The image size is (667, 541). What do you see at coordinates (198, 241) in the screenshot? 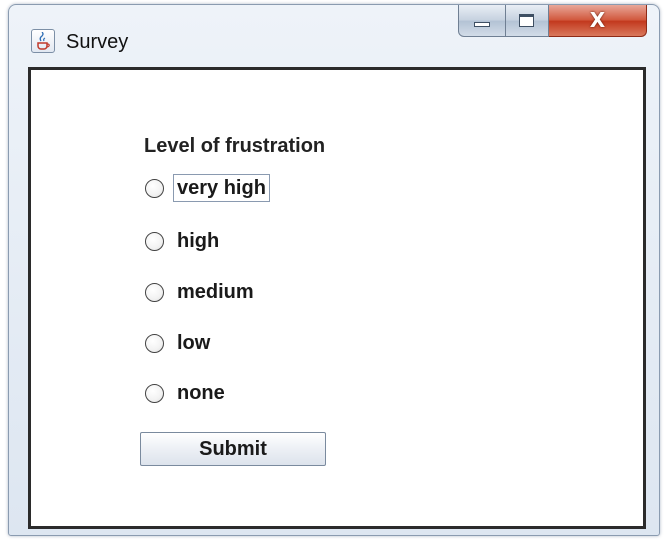
I see `radio-label: high` at bounding box center [198, 241].